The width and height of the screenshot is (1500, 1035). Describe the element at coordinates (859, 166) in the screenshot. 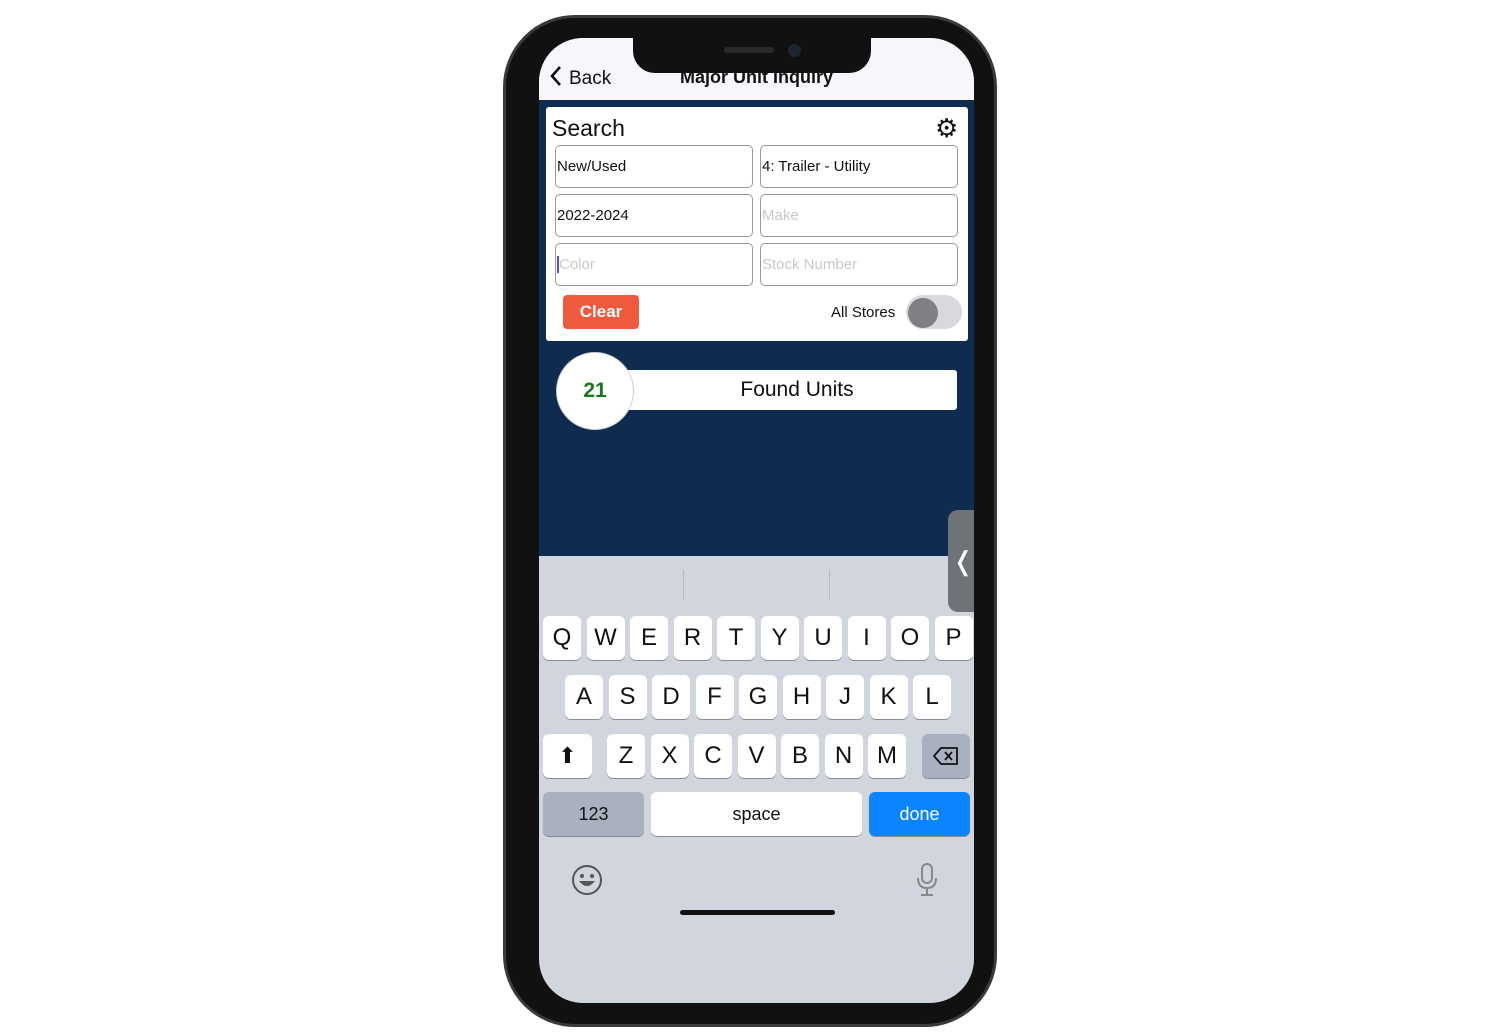

I see `category-field: 4: Trailer - Utility` at that location.